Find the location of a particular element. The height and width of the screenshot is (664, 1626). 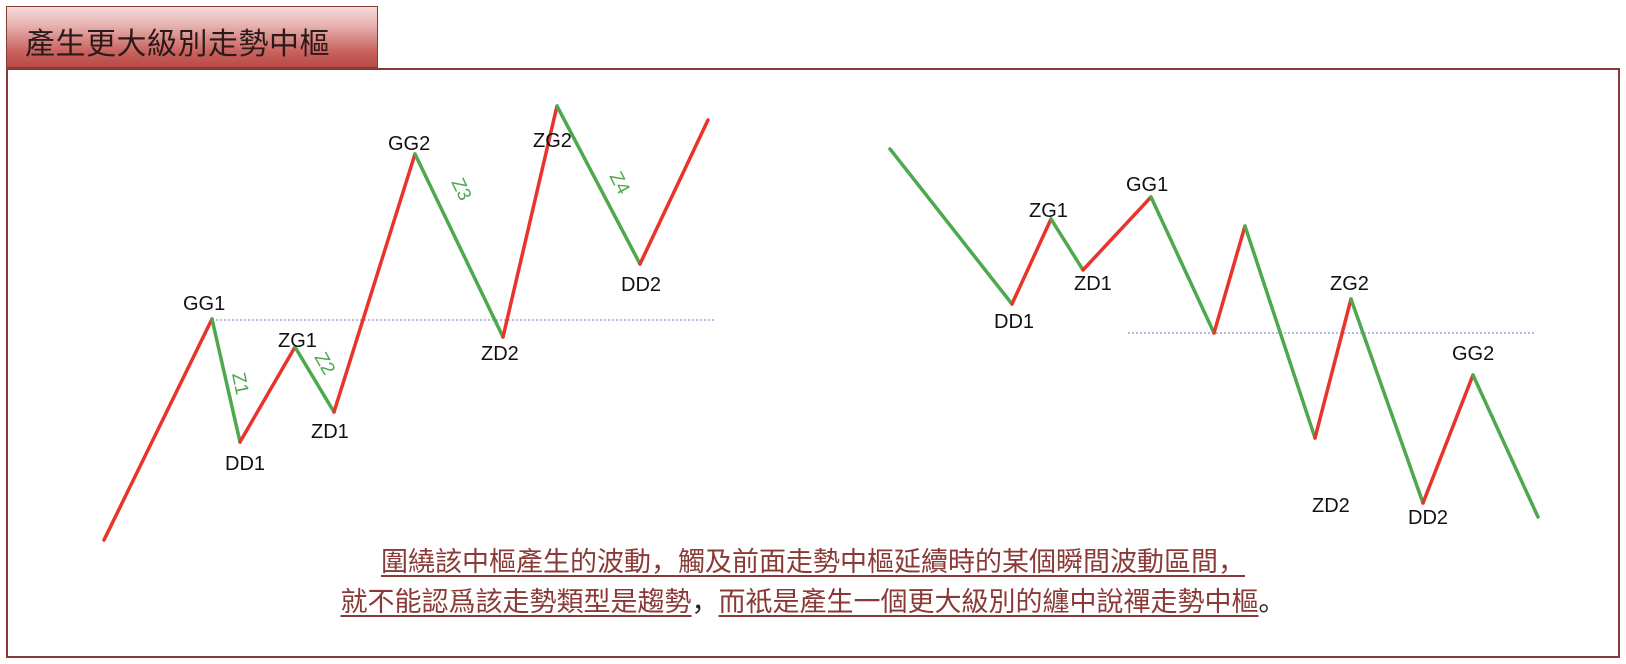

caption-line-2: 就不能認爲該走勢類型是趨勢，而衹是產生一個更大級別的纏中說禪走勢中樞。 is located at coordinates (813, 599).